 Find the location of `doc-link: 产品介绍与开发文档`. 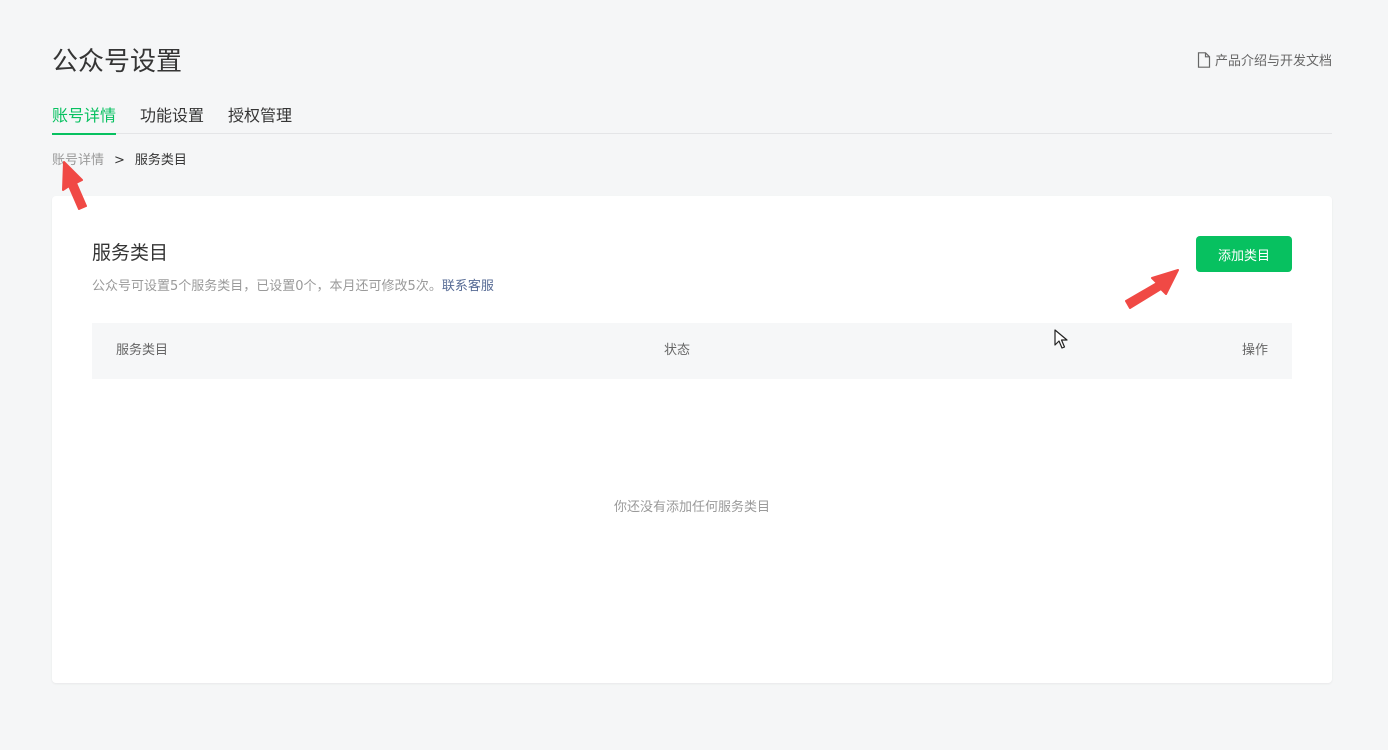

doc-link: 产品介绍与开发文档 is located at coordinates (1264, 59).